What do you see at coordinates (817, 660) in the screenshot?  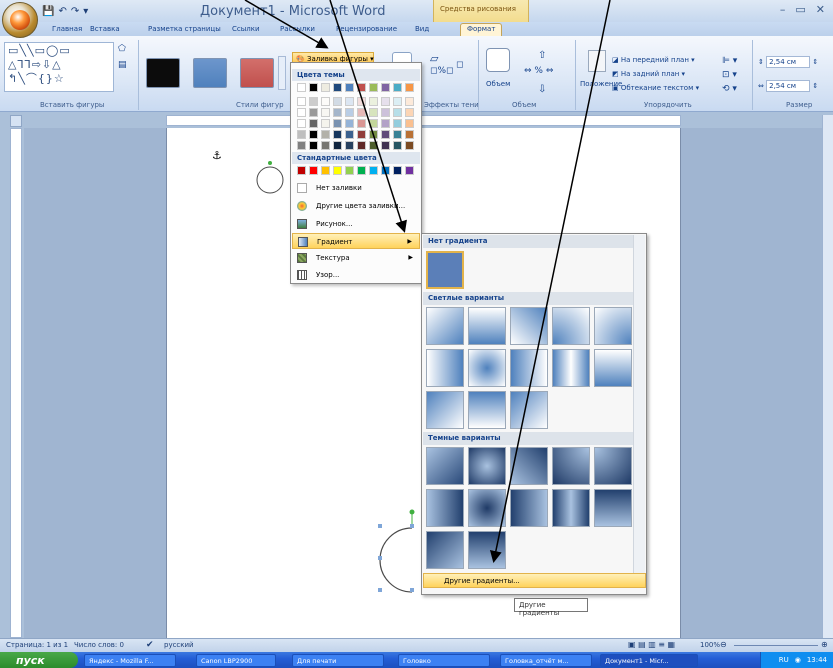 I see `clock: 13:44` at bounding box center [817, 660].